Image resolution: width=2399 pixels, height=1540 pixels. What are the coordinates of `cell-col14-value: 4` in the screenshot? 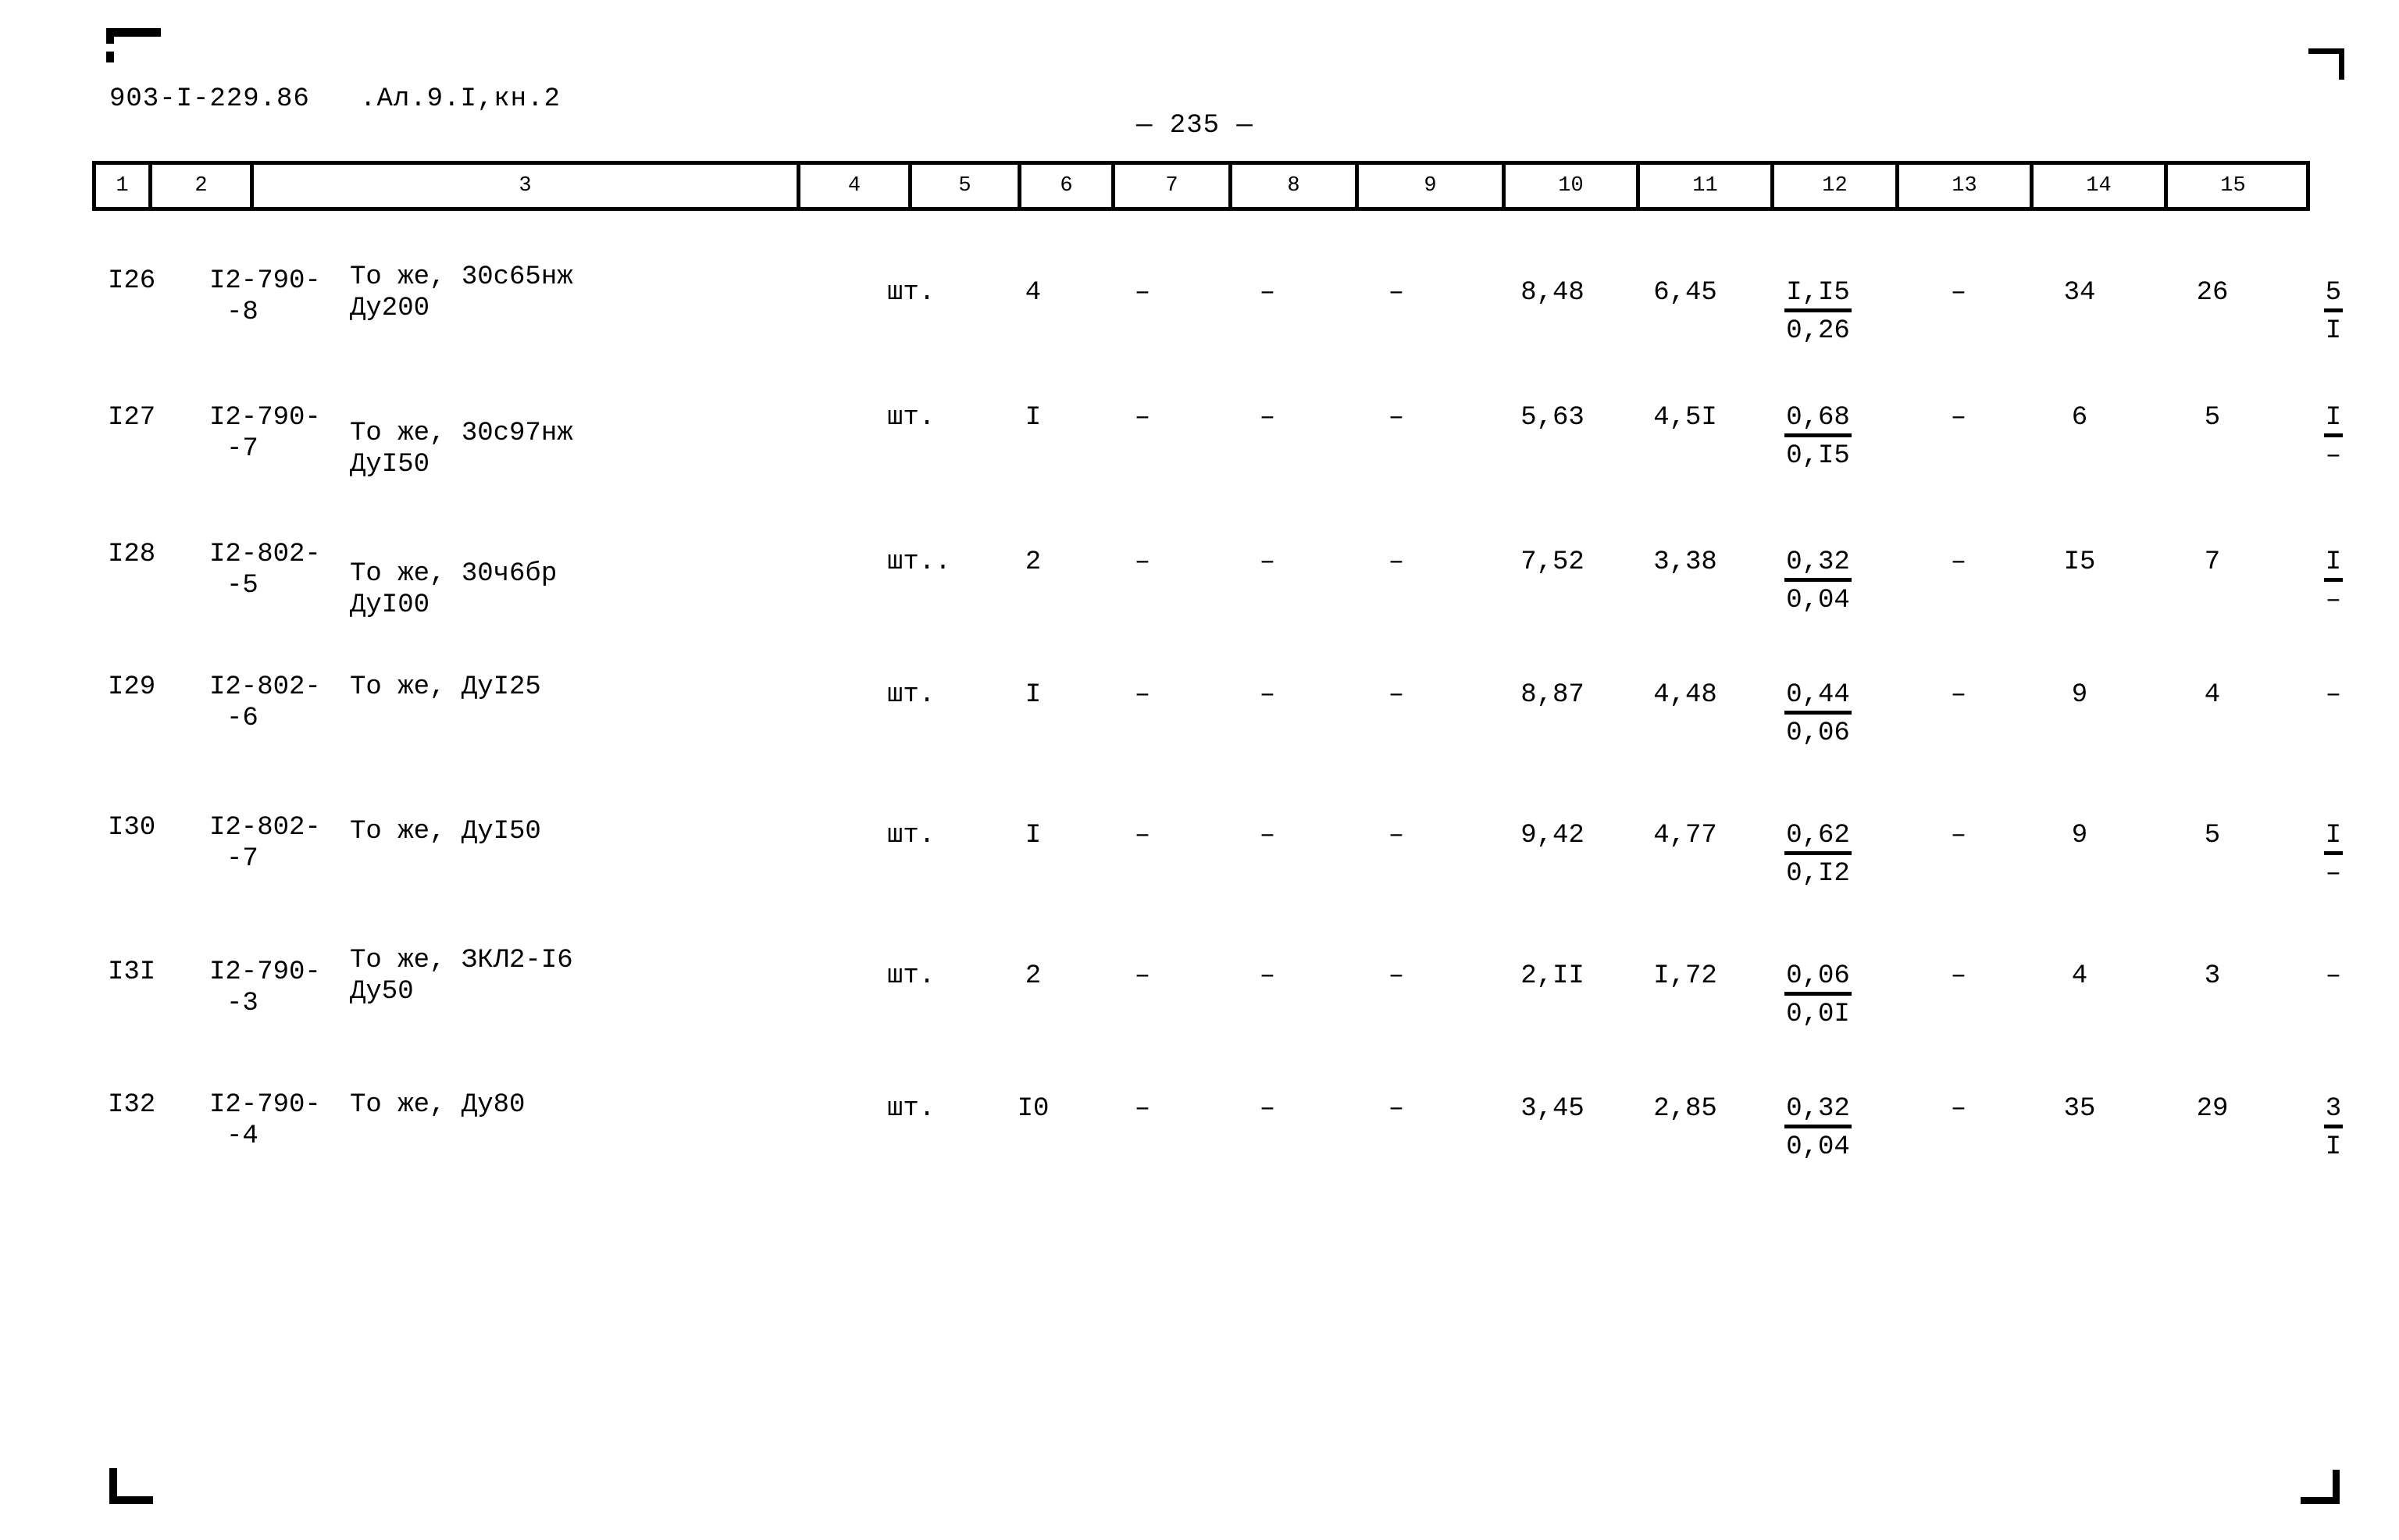 It's located at (2212, 695).